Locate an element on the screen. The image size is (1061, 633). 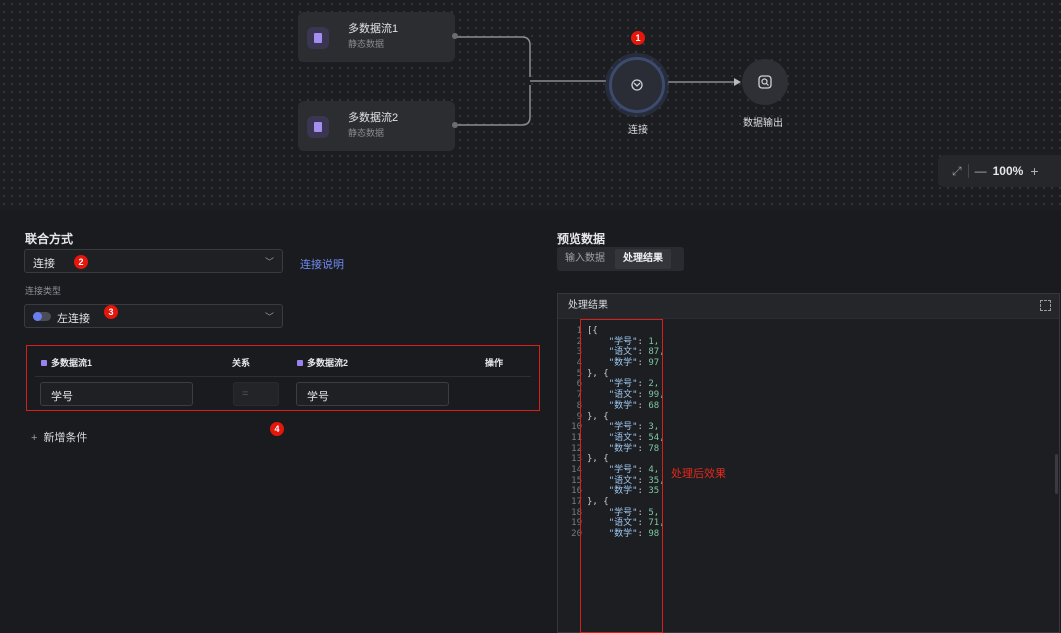
output-icon is located at coordinates (765, 82).